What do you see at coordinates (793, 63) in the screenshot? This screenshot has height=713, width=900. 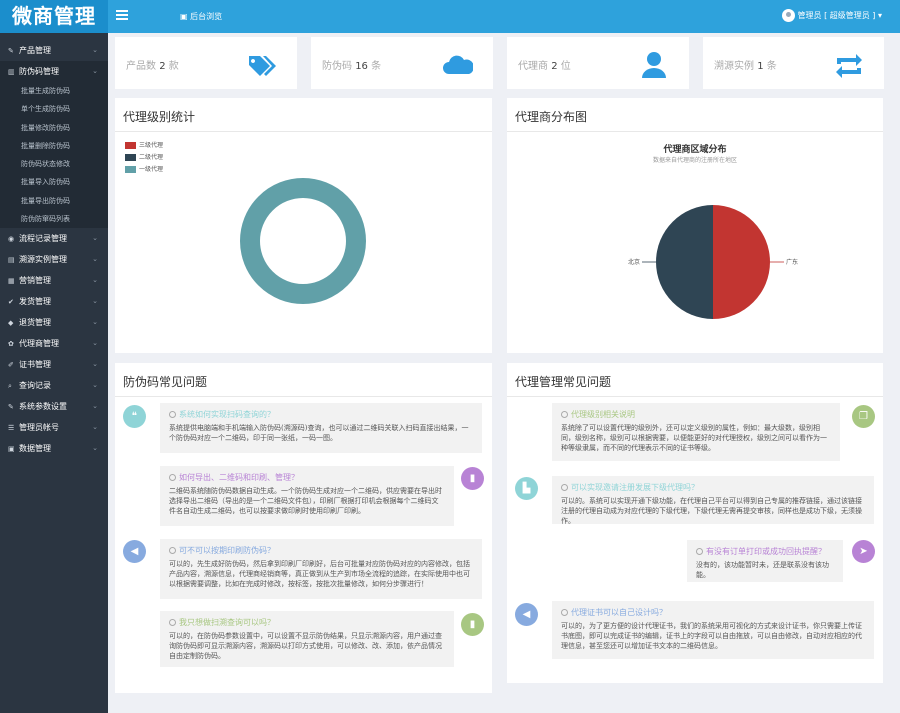 I see `stat-card: 溯源实例 1 条` at bounding box center [793, 63].